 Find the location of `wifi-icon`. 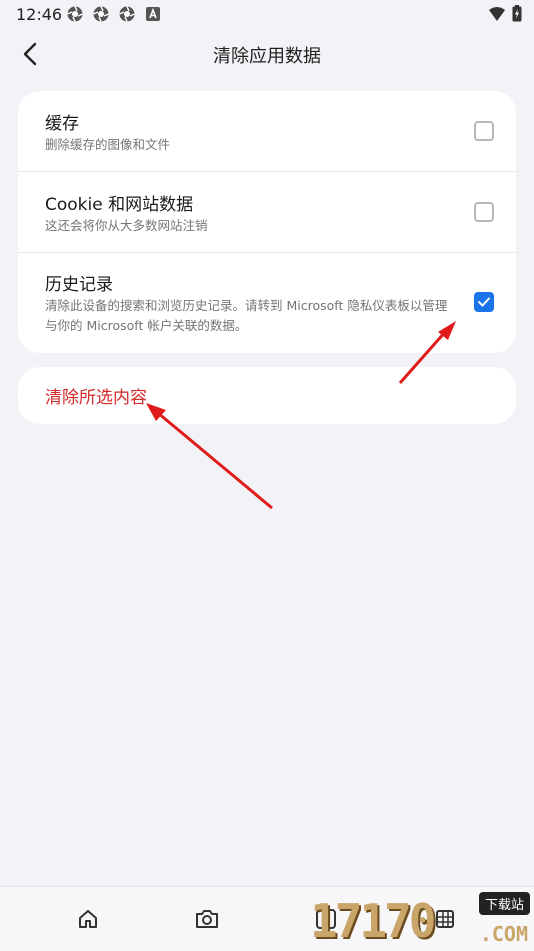

wifi-icon is located at coordinates (497, 13).